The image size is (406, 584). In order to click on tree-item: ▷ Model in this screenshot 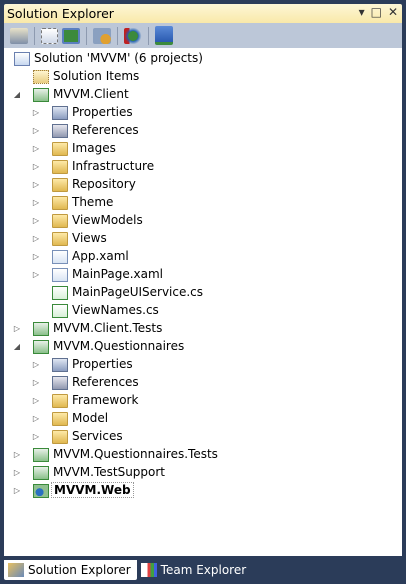, I will do `click(203, 419)`.